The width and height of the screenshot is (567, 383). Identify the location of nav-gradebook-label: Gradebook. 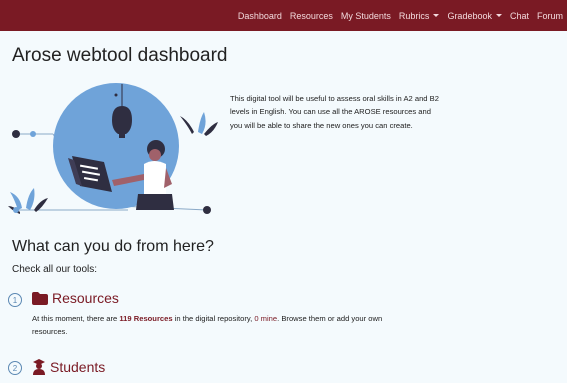
(469, 15).